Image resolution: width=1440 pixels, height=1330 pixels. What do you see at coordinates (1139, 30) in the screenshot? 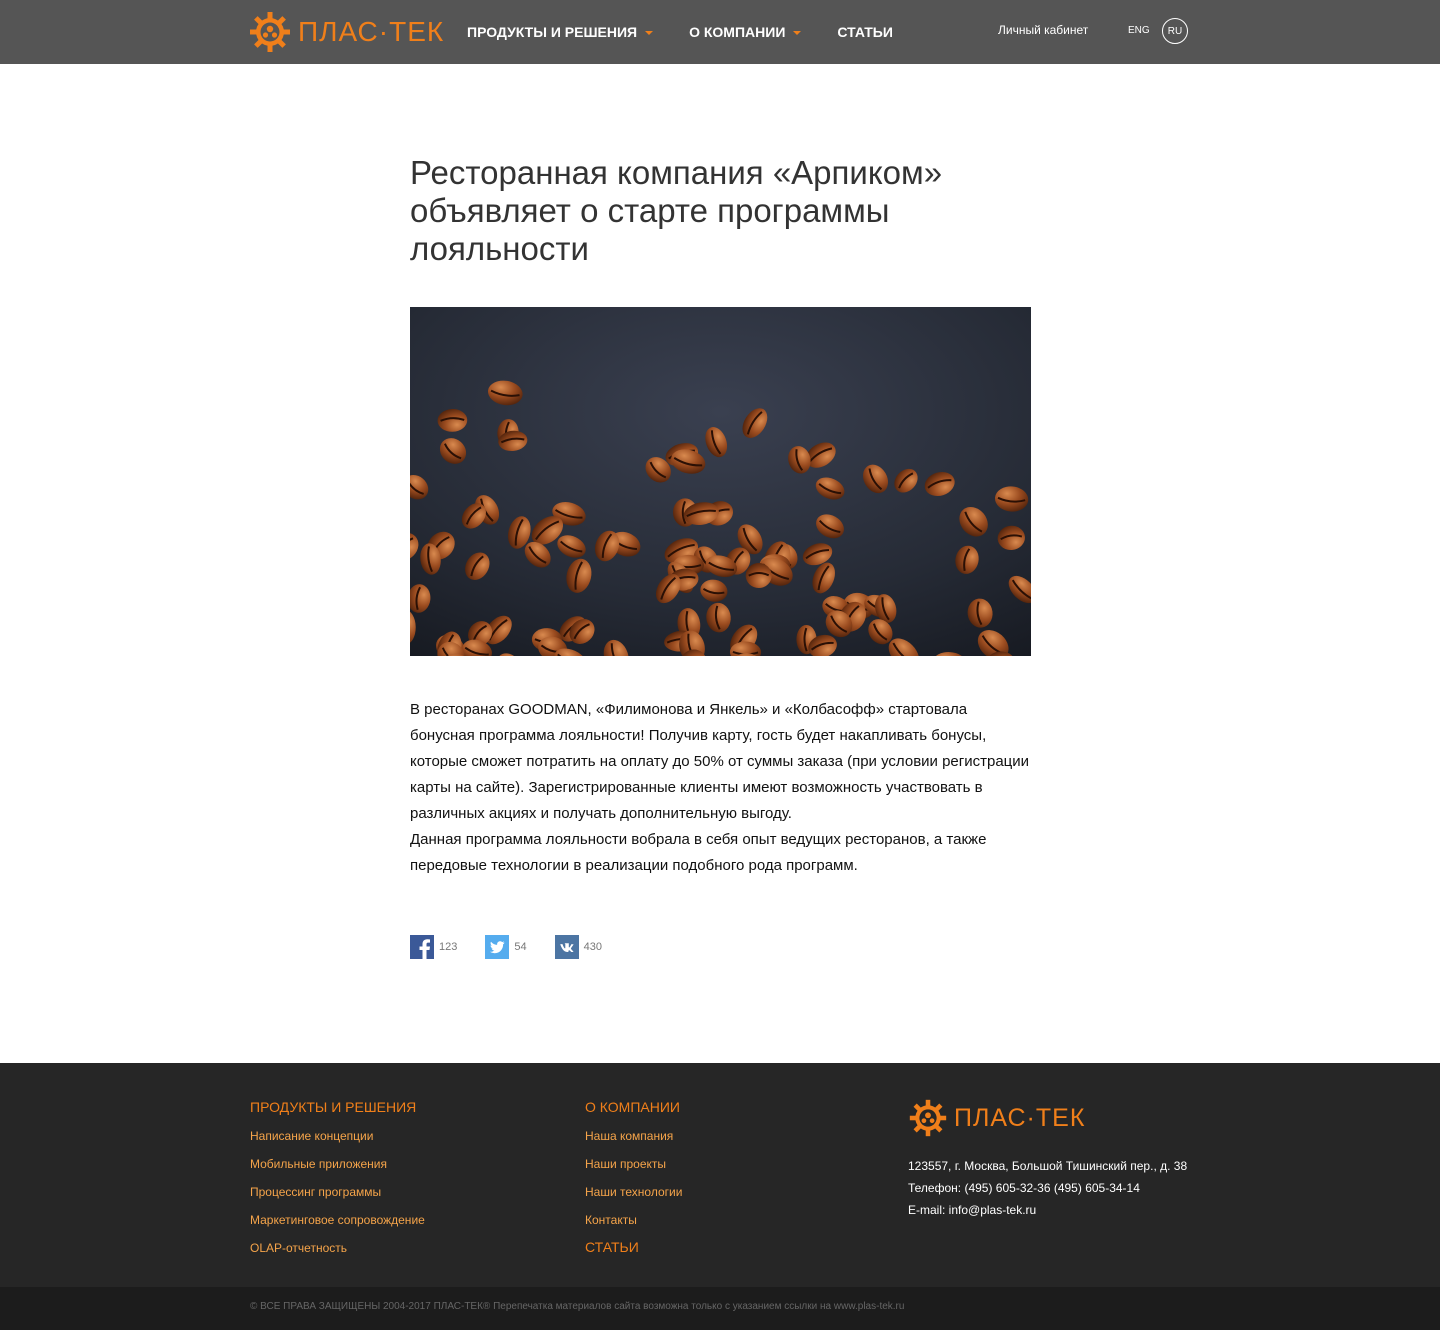
I see `lang-eng-button: ENG` at bounding box center [1139, 30].